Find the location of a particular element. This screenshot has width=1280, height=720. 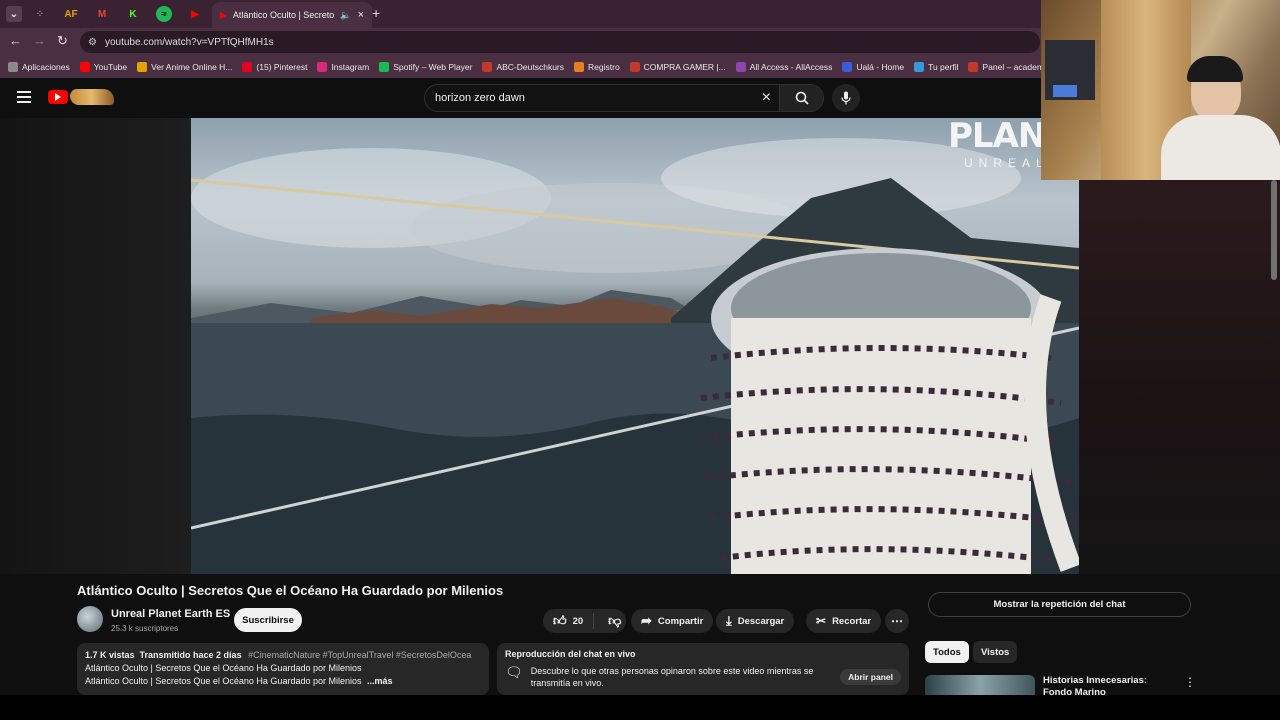

bookmark-label: Ualá - Home is located at coordinates (880, 67).